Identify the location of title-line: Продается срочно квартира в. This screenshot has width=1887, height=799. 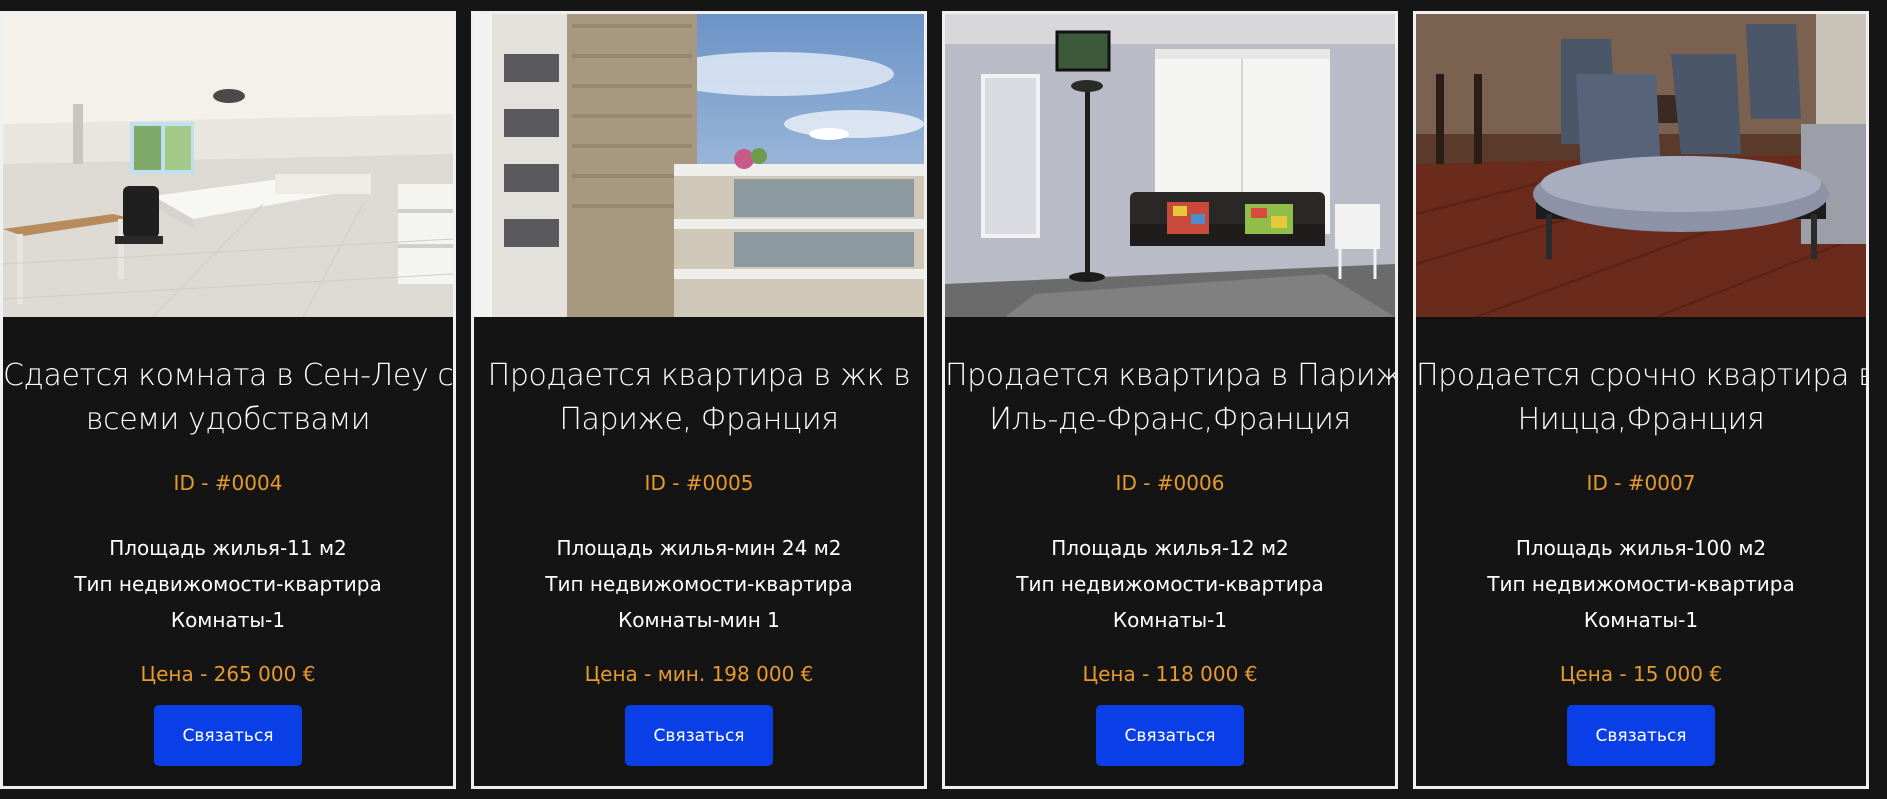
(1642, 375).